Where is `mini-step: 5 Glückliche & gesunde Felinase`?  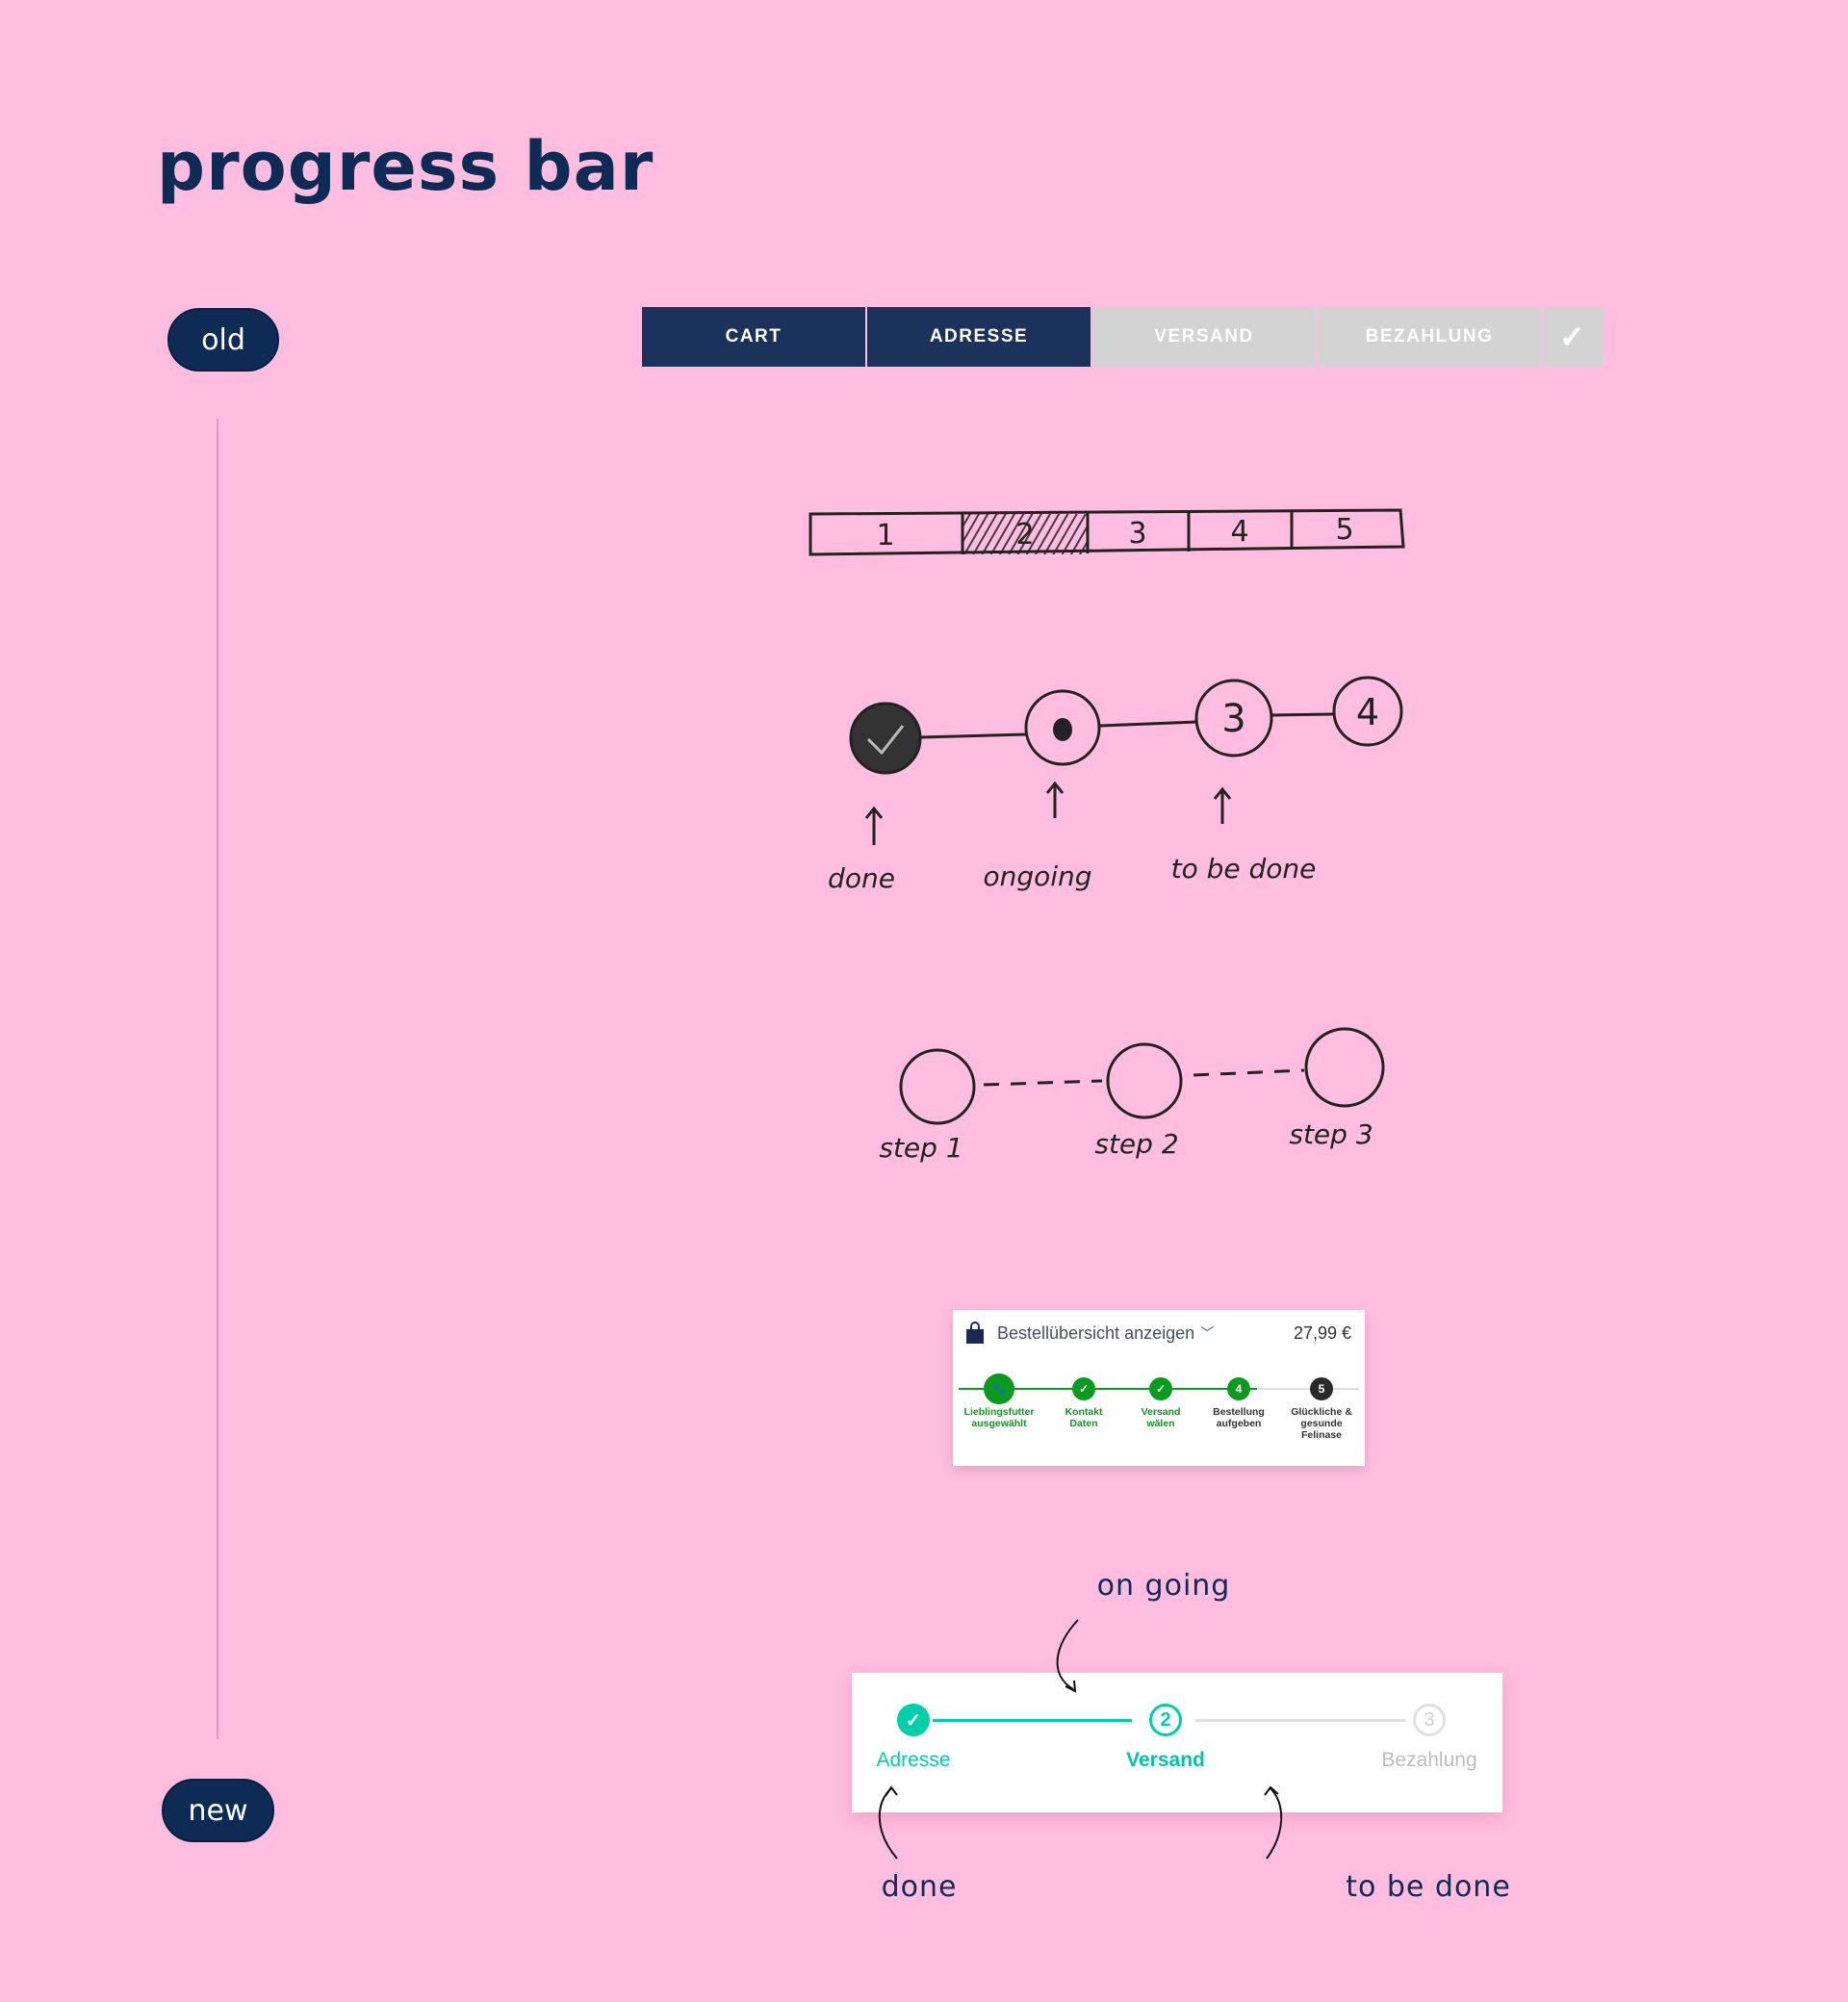
mini-step: 5 Glückliche & gesunde Felinase is located at coordinates (1321, 1409).